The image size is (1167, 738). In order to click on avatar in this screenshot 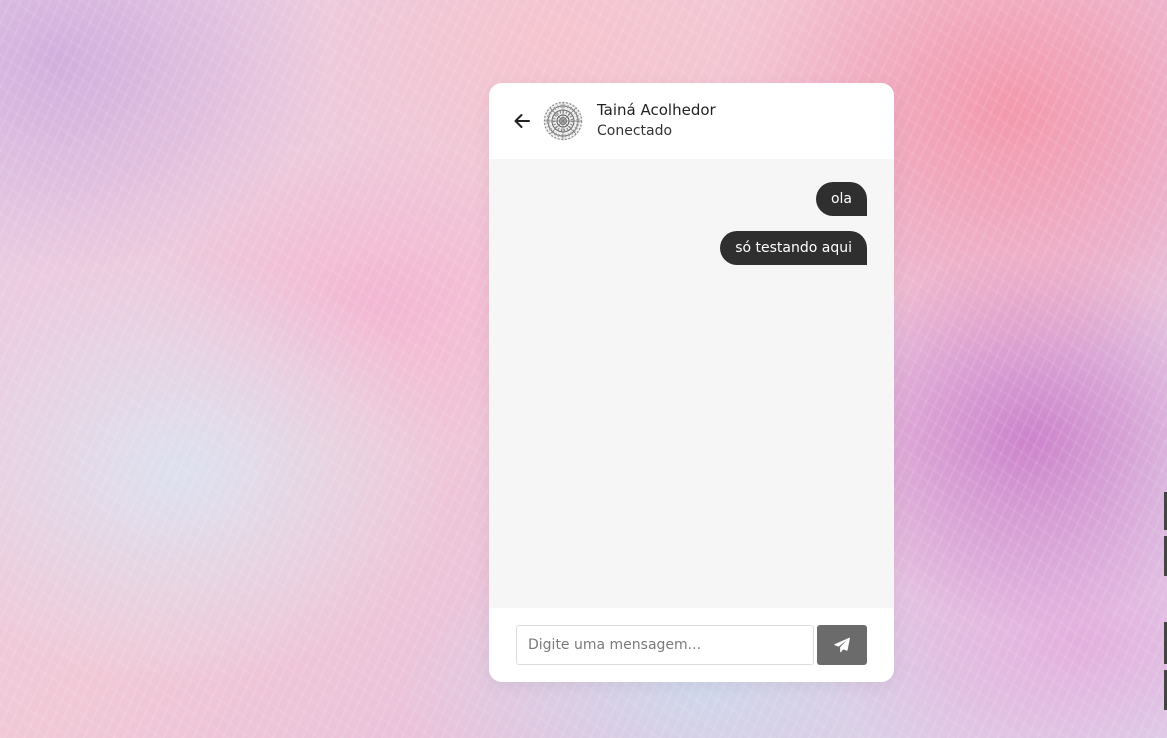, I will do `click(563, 121)`.